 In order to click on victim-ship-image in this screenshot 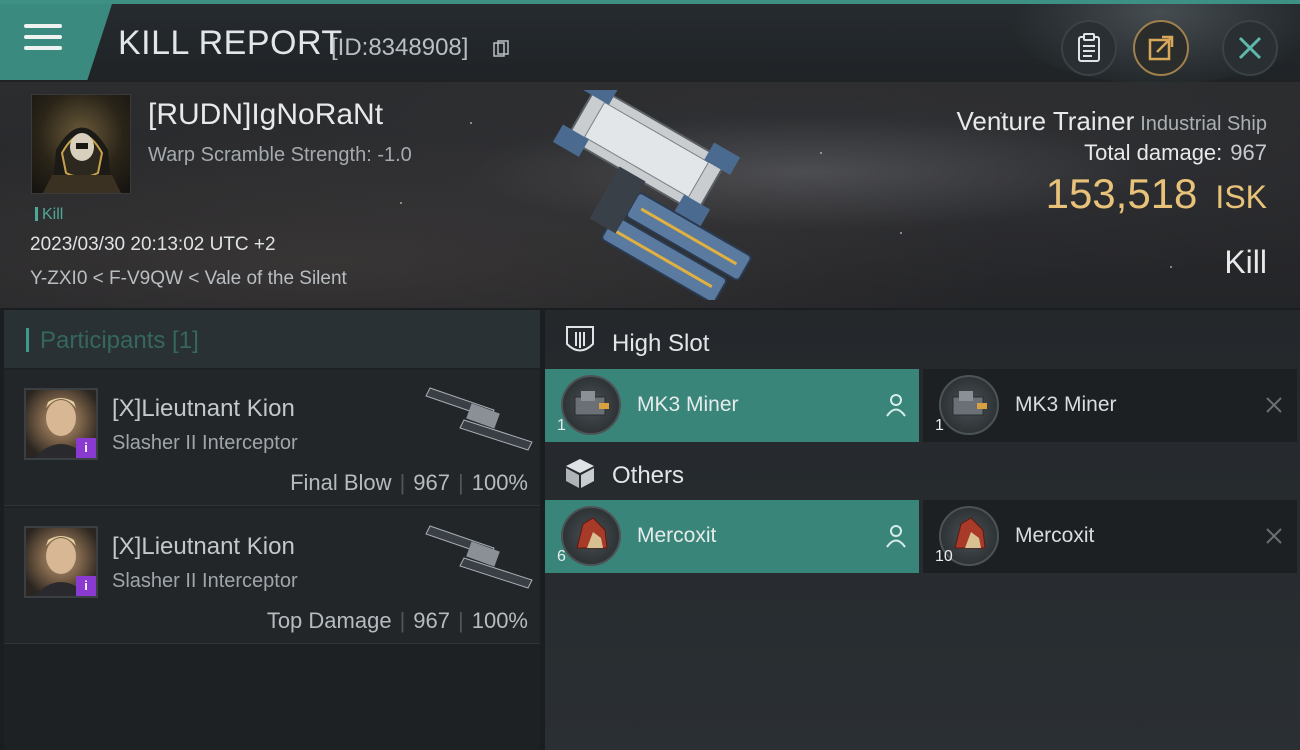, I will do `click(655, 195)`.